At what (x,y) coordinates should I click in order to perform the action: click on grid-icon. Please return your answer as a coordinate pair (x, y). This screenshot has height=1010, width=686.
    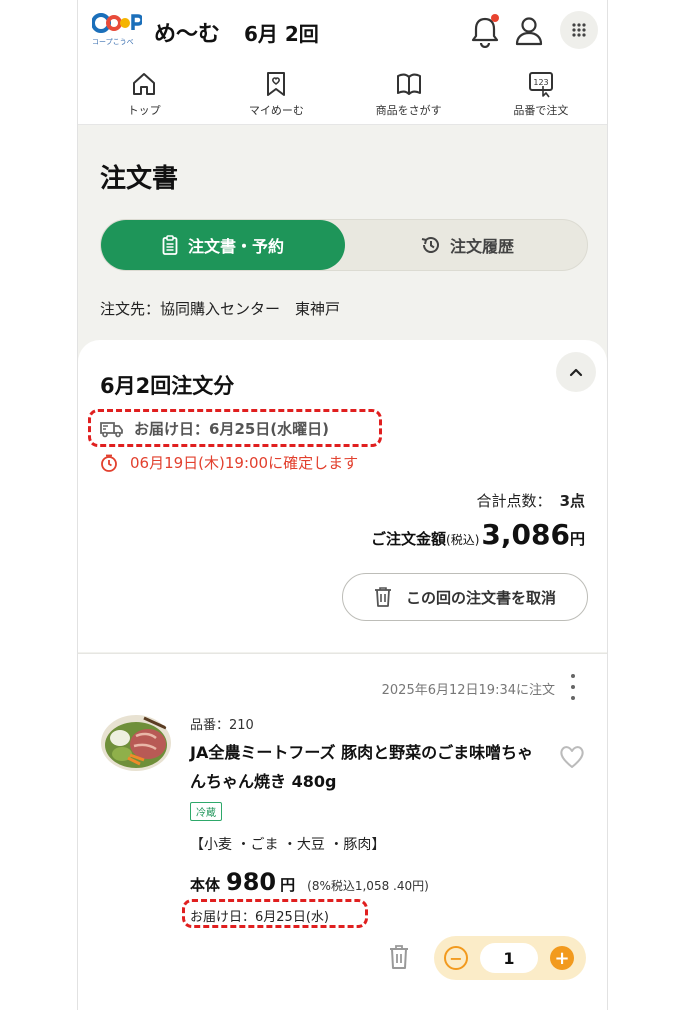
    Looking at the image, I should click on (579, 30).